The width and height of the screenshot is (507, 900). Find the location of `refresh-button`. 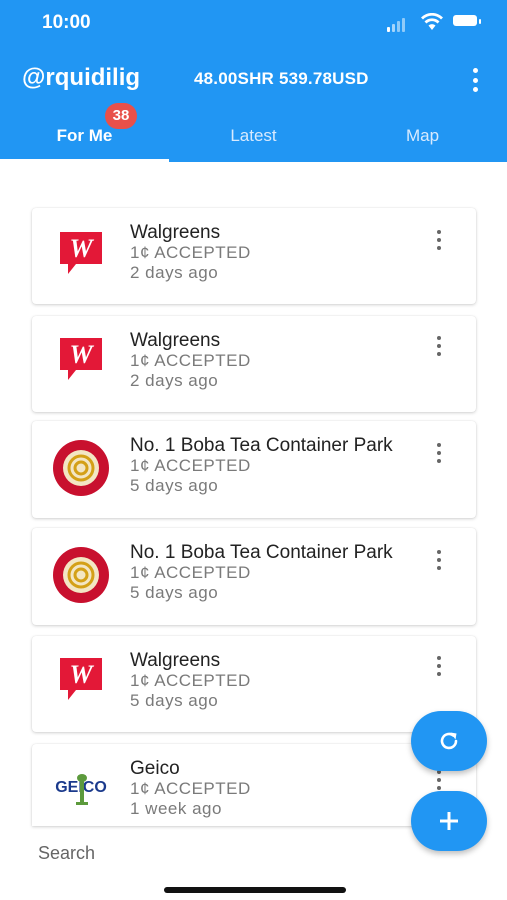

refresh-button is located at coordinates (449, 741).